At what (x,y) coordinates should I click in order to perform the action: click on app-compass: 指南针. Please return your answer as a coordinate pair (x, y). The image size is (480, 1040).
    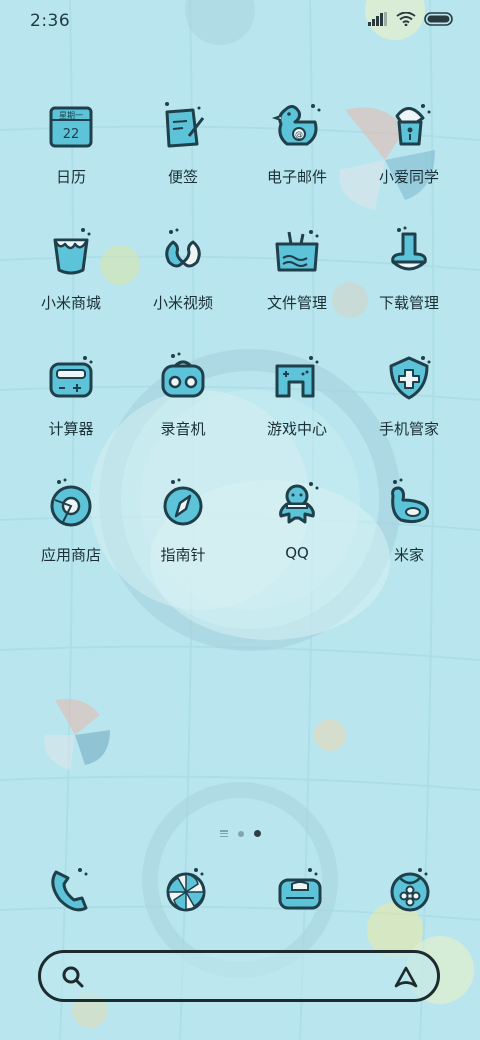
    Looking at the image, I should click on (183, 521).